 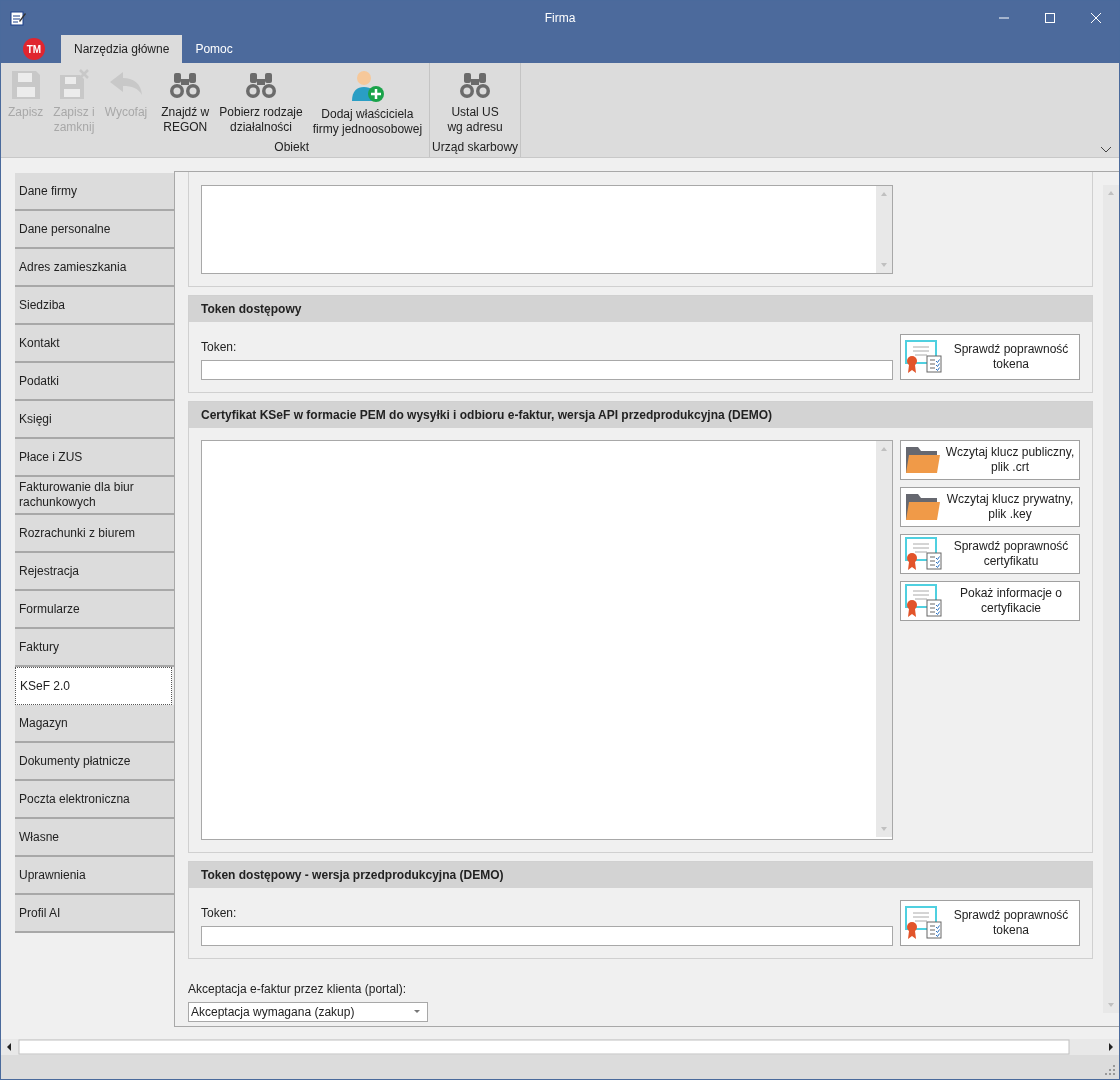 What do you see at coordinates (94, 724) in the screenshot?
I see `sidebar-tab: Magazyn` at bounding box center [94, 724].